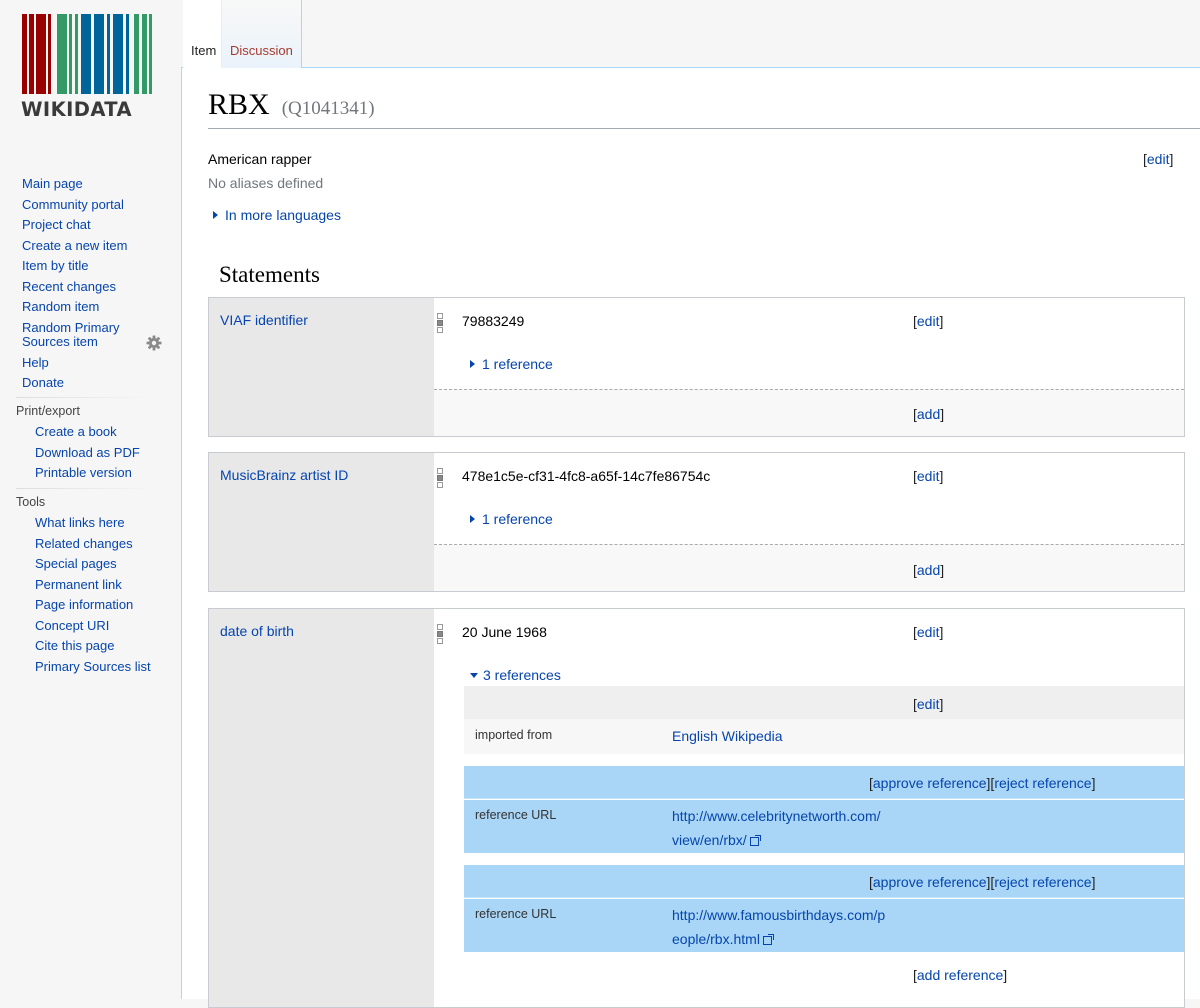  What do you see at coordinates (716, 939) in the screenshot?
I see `reference-url-line: eople/rbx.html` at bounding box center [716, 939].